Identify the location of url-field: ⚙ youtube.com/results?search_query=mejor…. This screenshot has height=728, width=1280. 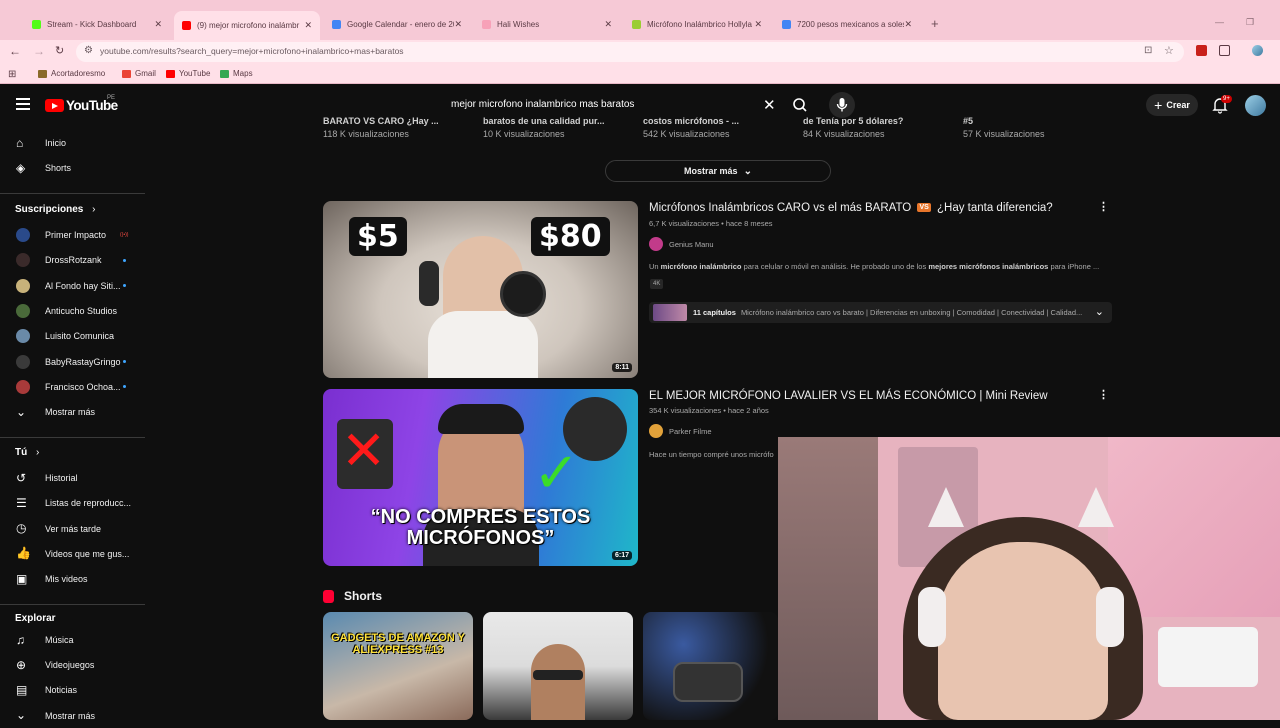
(630, 52).